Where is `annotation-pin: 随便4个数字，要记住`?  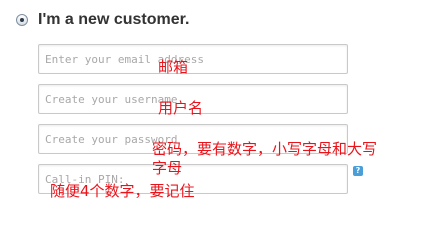 annotation-pin: 随便4个数字，要记住 is located at coordinates (122, 191).